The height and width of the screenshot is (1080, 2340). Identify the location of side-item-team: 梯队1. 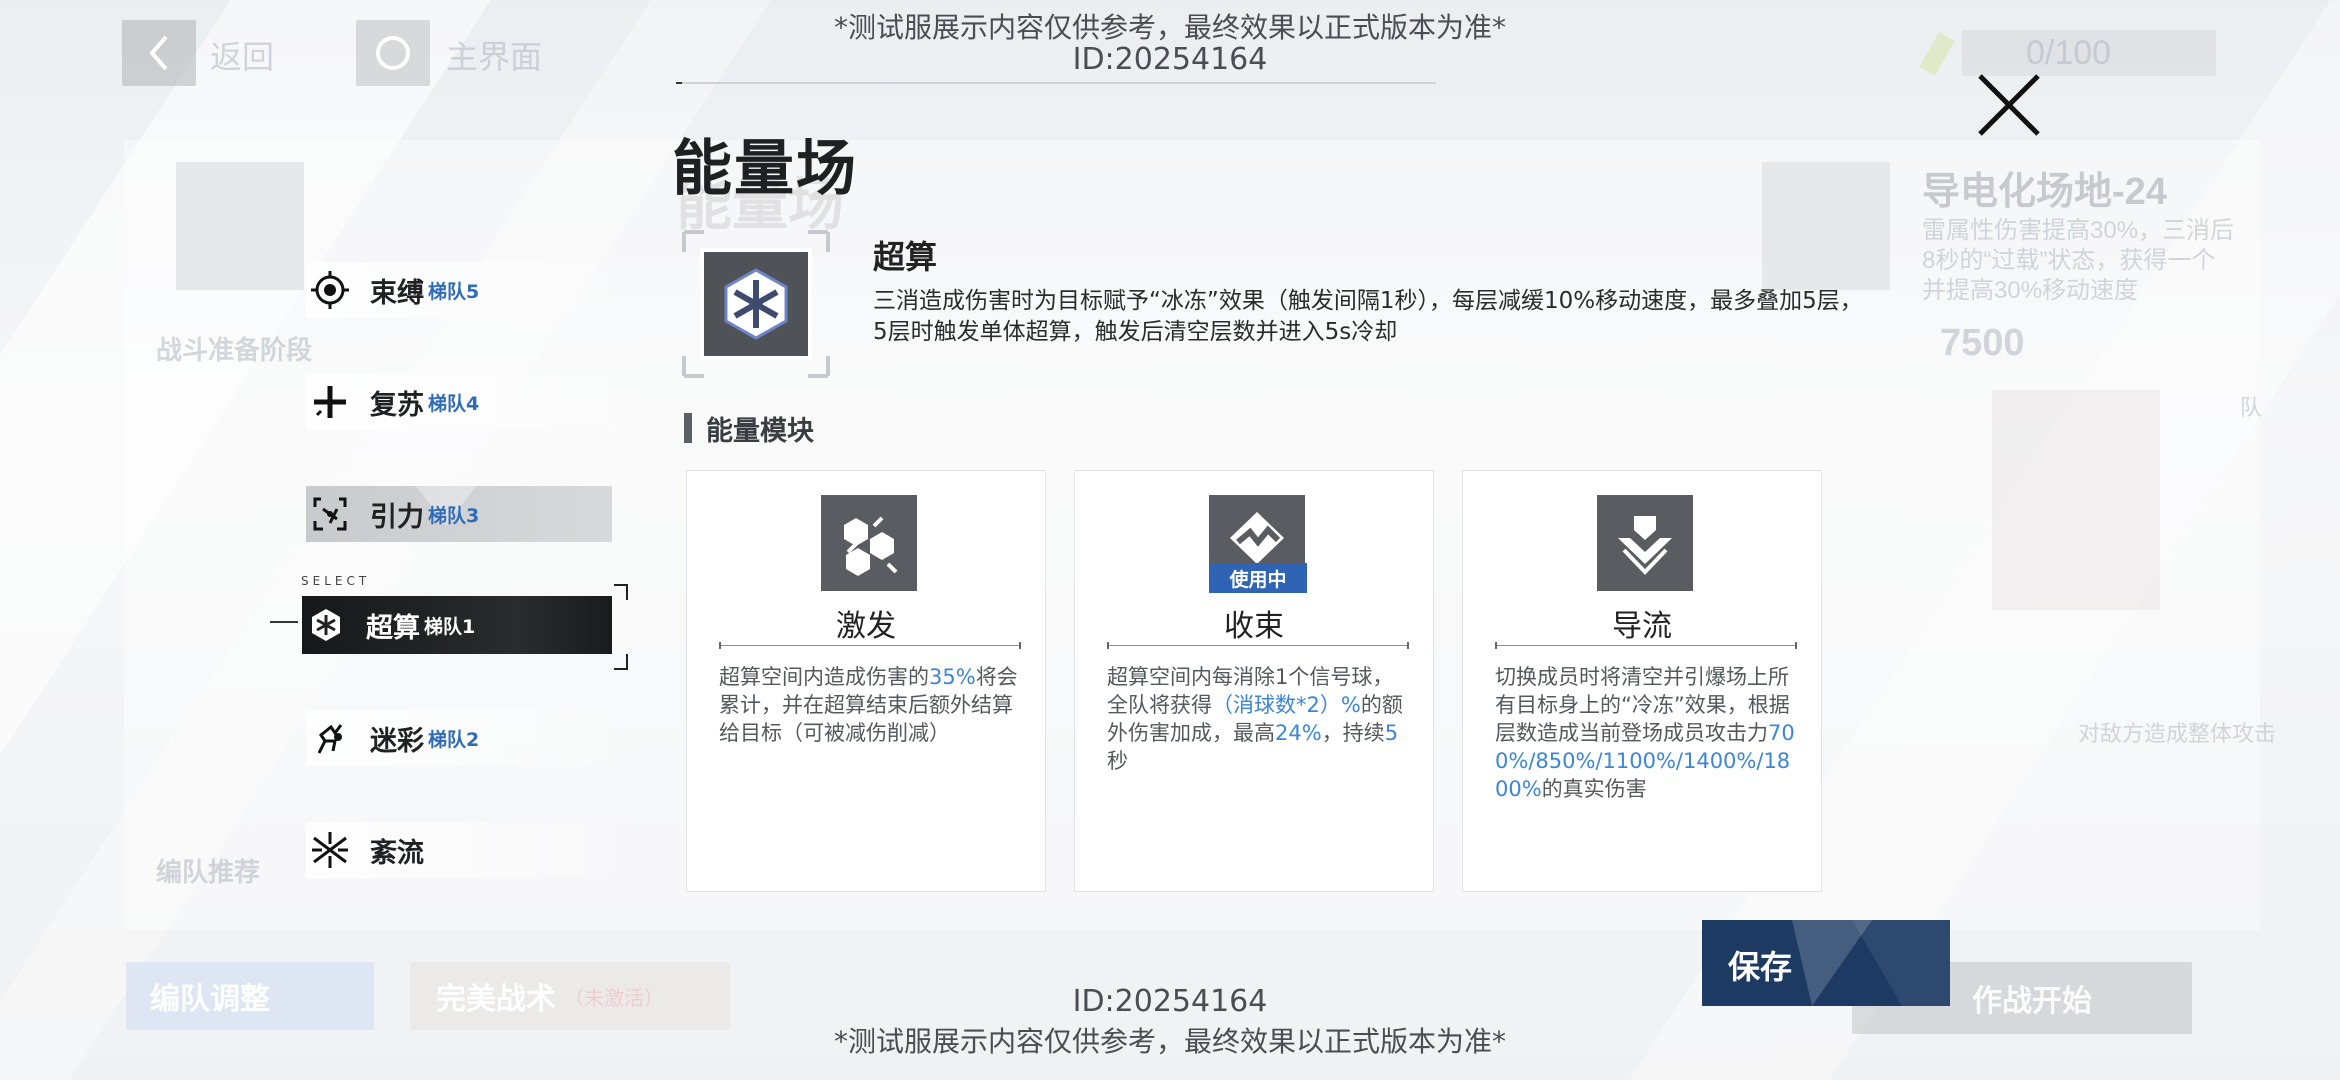
(450, 626).